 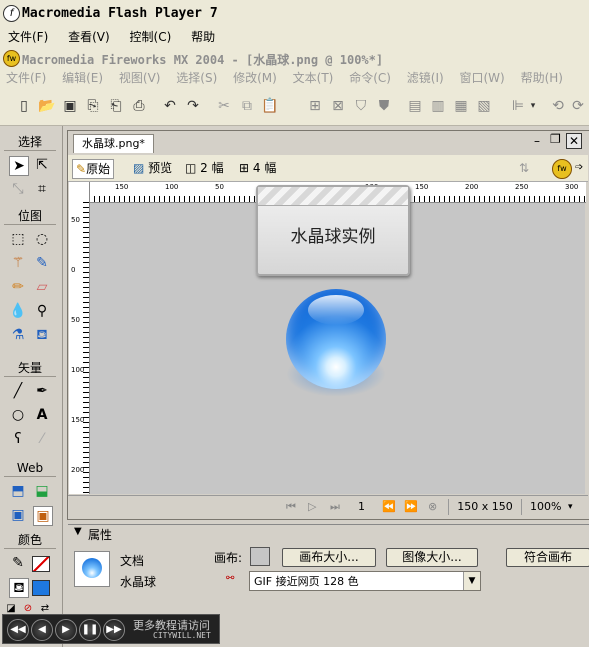 I want to click on fw-menu-help: 帮助(H), so click(x=542, y=78).